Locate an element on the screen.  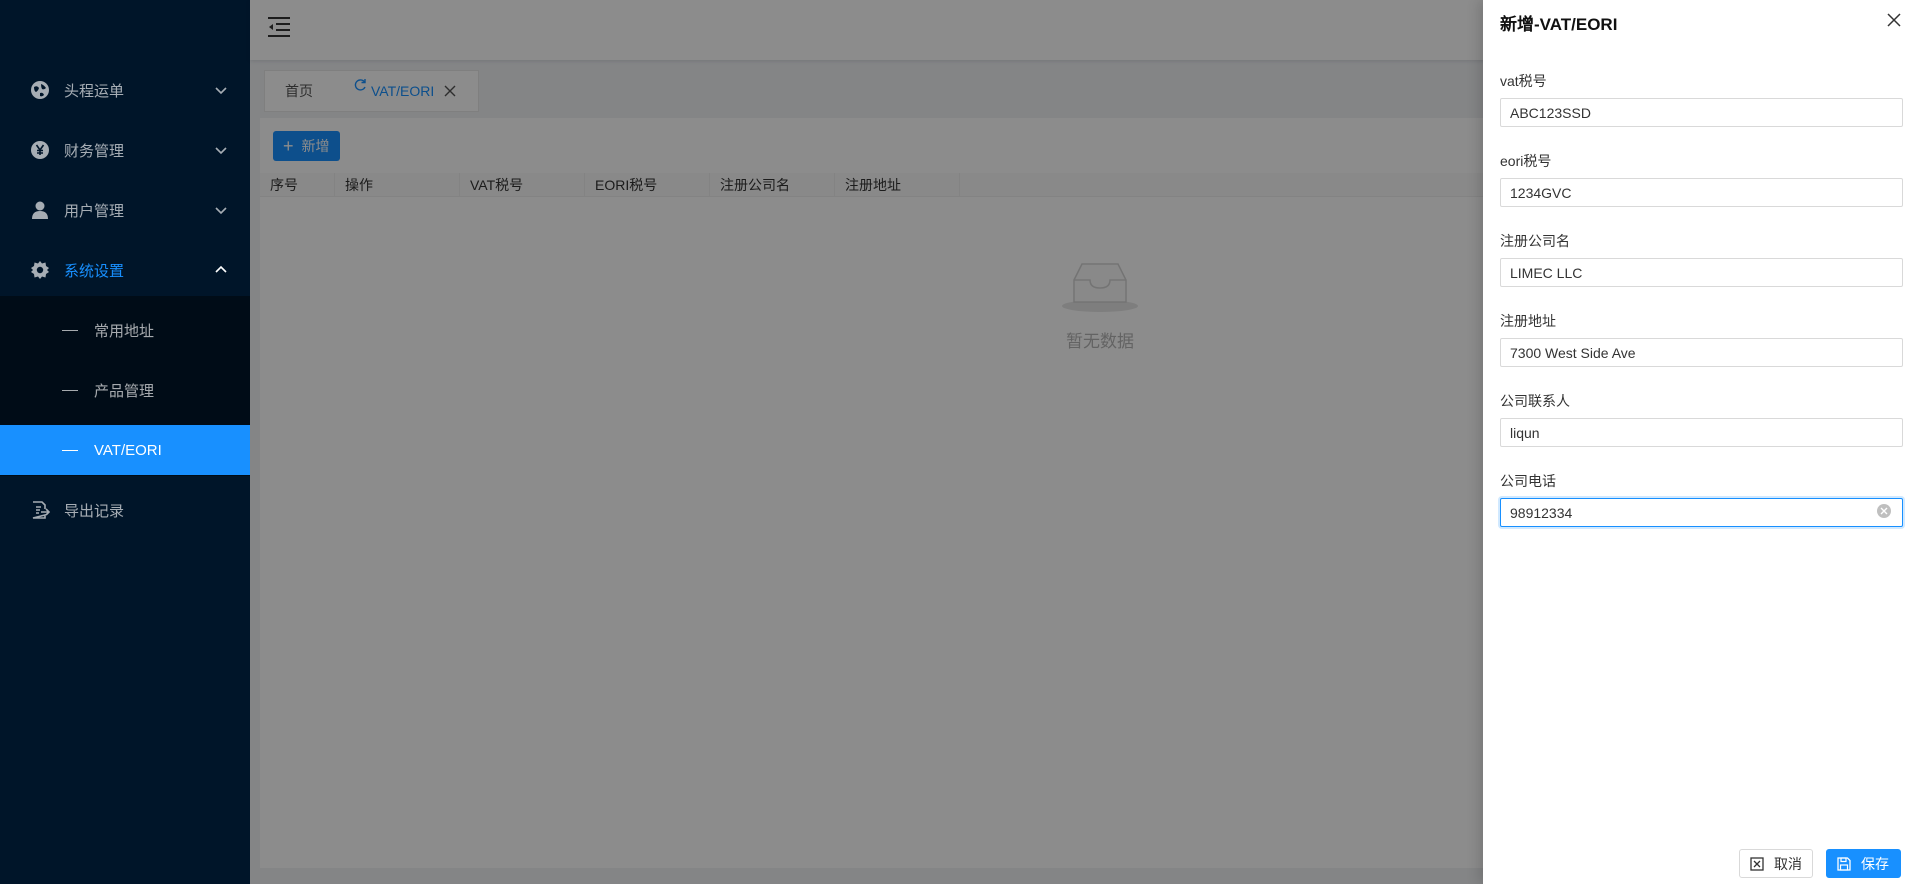
vat-label: vat税号 is located at coordinates (1523, 81).